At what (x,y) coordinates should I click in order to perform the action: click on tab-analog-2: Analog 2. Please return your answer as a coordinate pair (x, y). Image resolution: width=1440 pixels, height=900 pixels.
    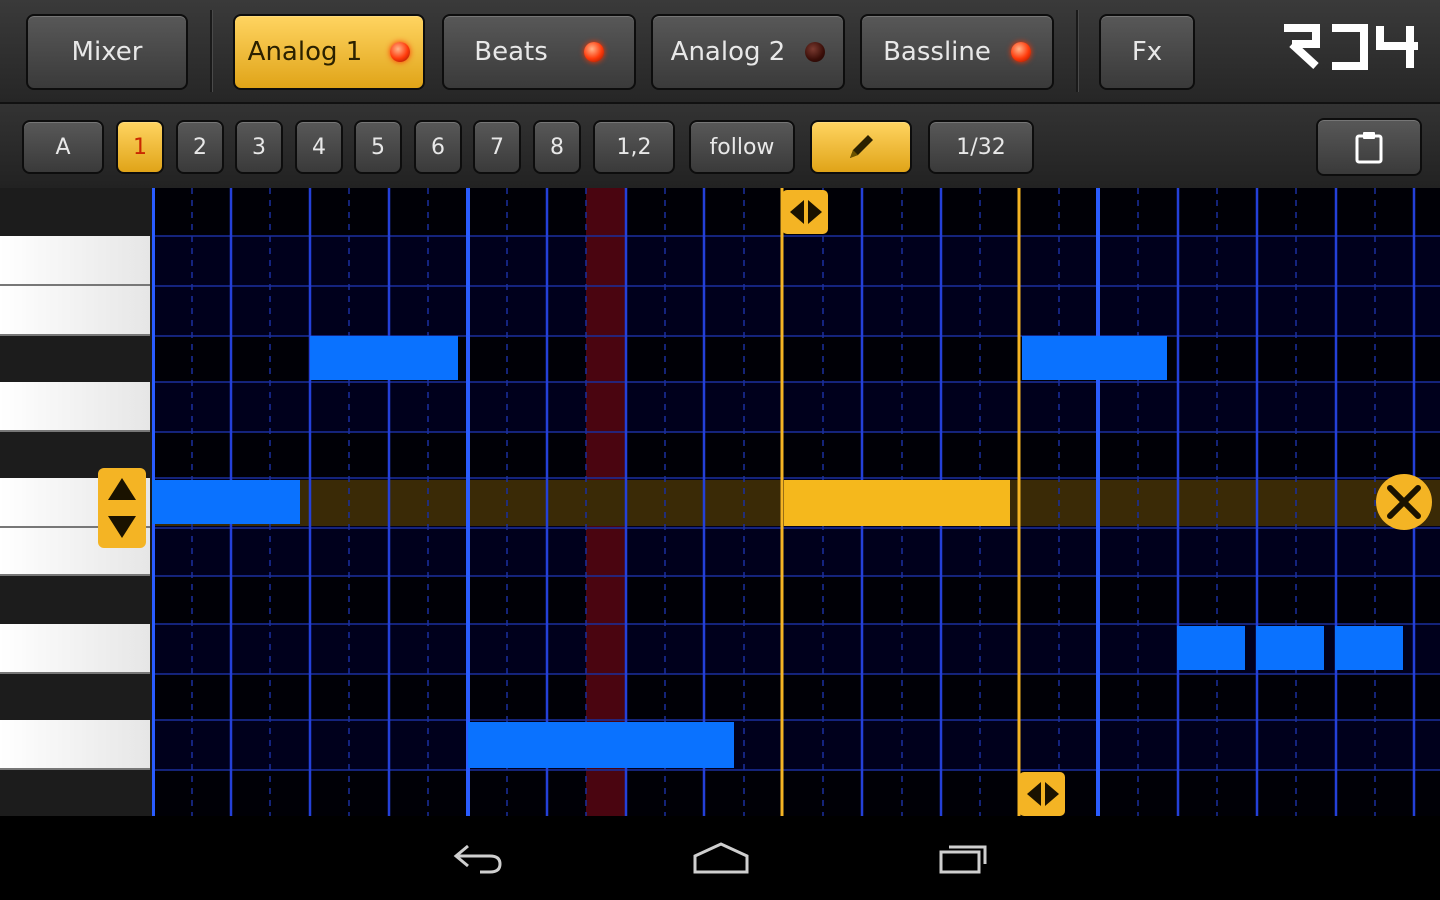
    Looking at the image, I should click on (748, 52).